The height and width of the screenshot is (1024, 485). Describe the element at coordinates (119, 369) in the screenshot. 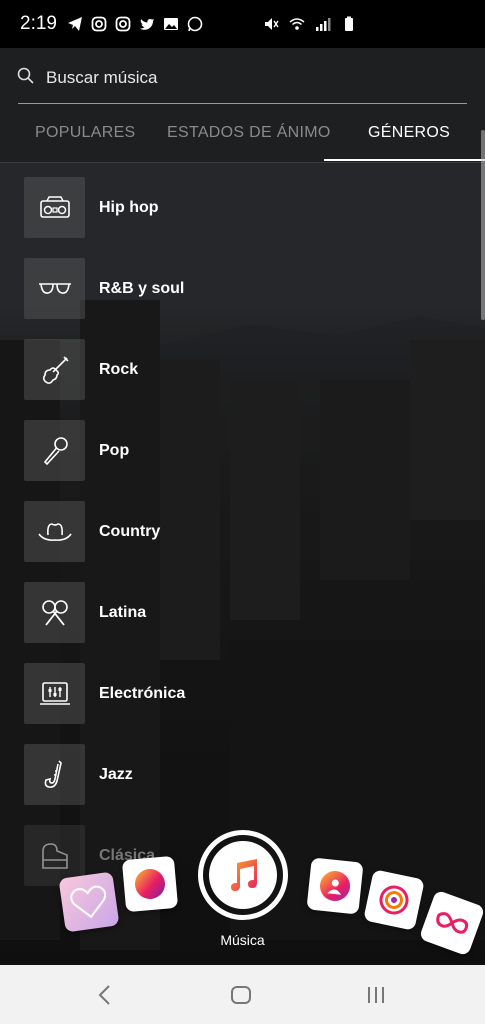

I see `genre-label: Rock` at that location.